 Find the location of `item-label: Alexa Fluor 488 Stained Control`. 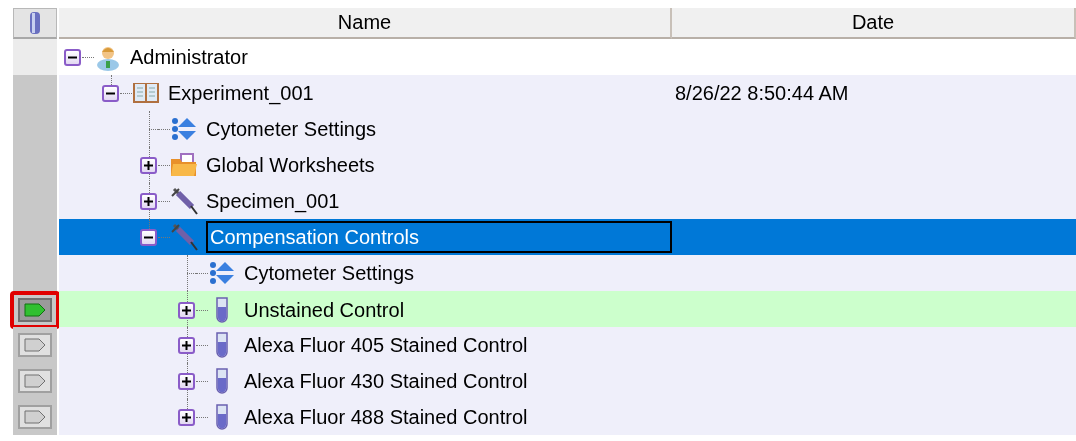

item-label: Alexa Fluor 488 Stained Control is located at coordinates (386, 417).